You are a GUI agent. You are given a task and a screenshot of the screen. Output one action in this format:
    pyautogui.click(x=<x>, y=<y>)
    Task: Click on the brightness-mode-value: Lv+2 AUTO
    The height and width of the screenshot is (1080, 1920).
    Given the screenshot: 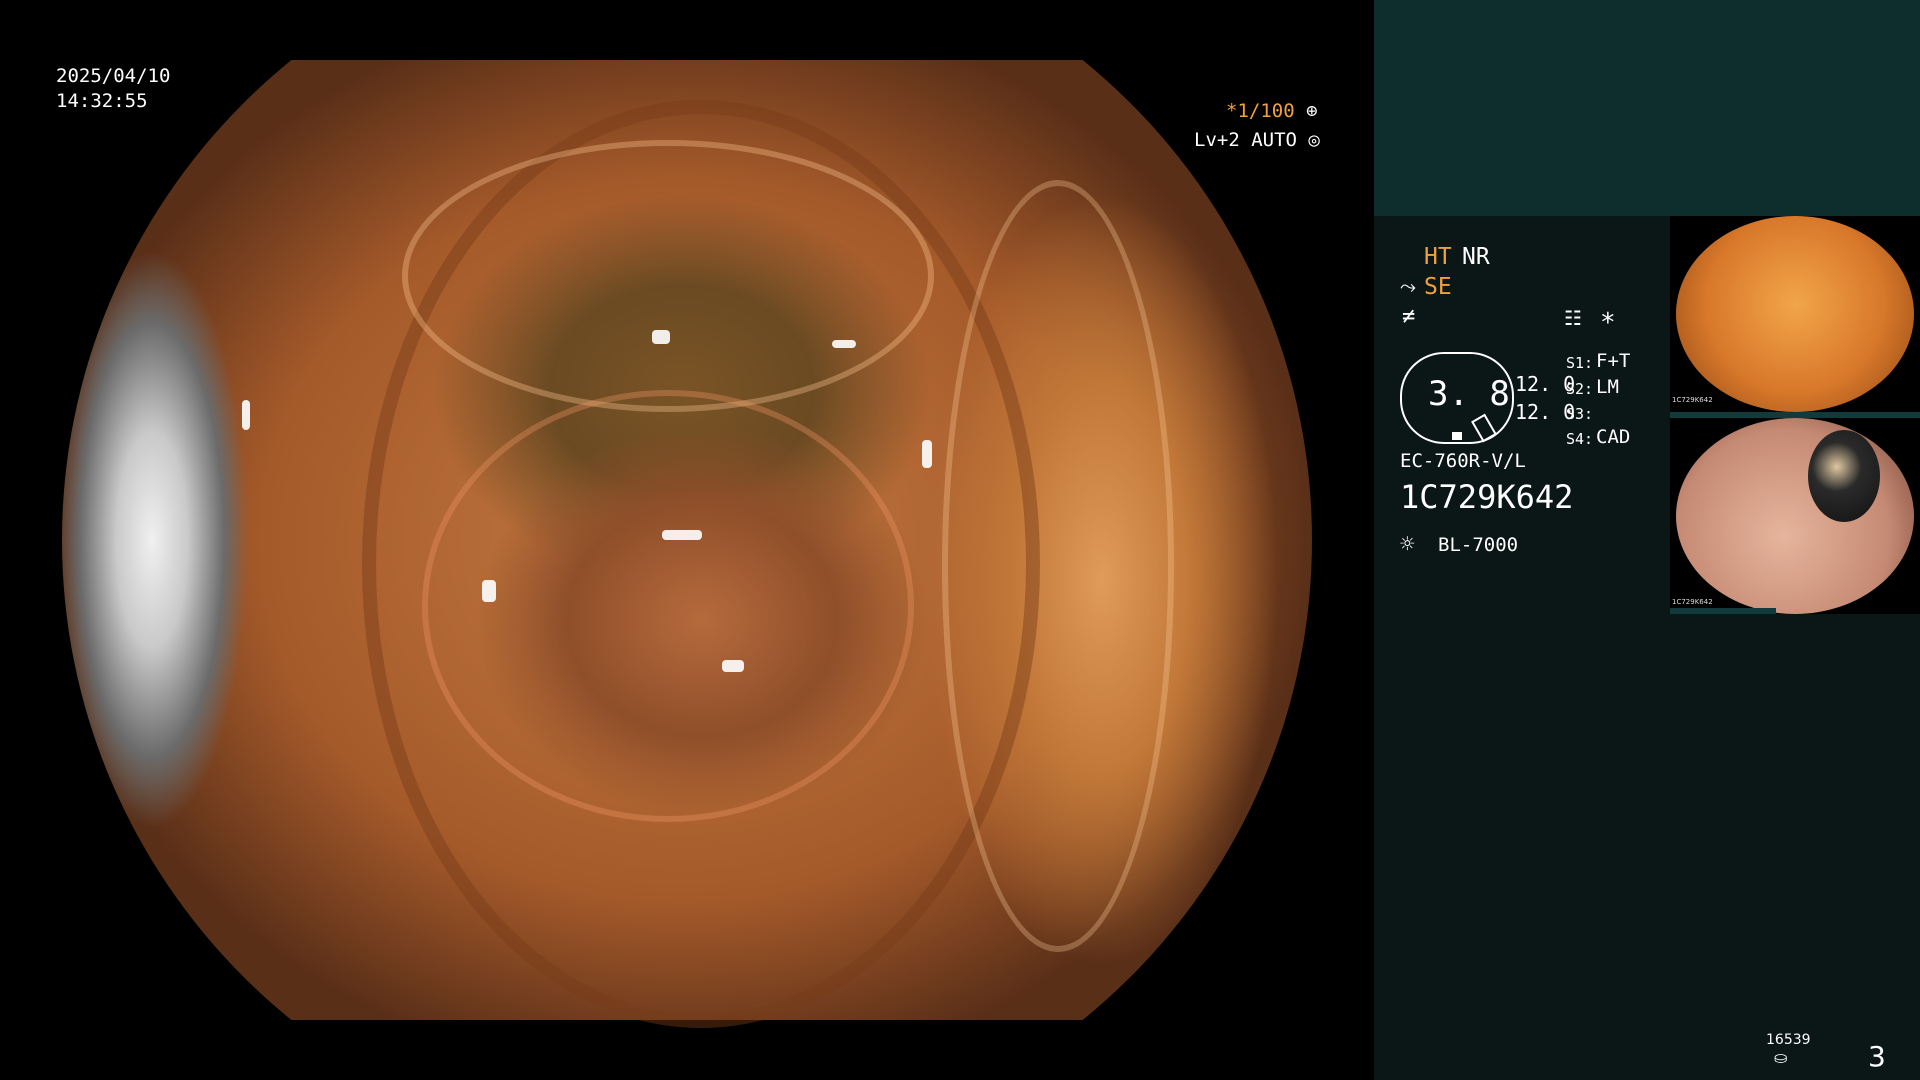 What is the action you would take?
    pyautogui.click(x=1245, y=140)
    